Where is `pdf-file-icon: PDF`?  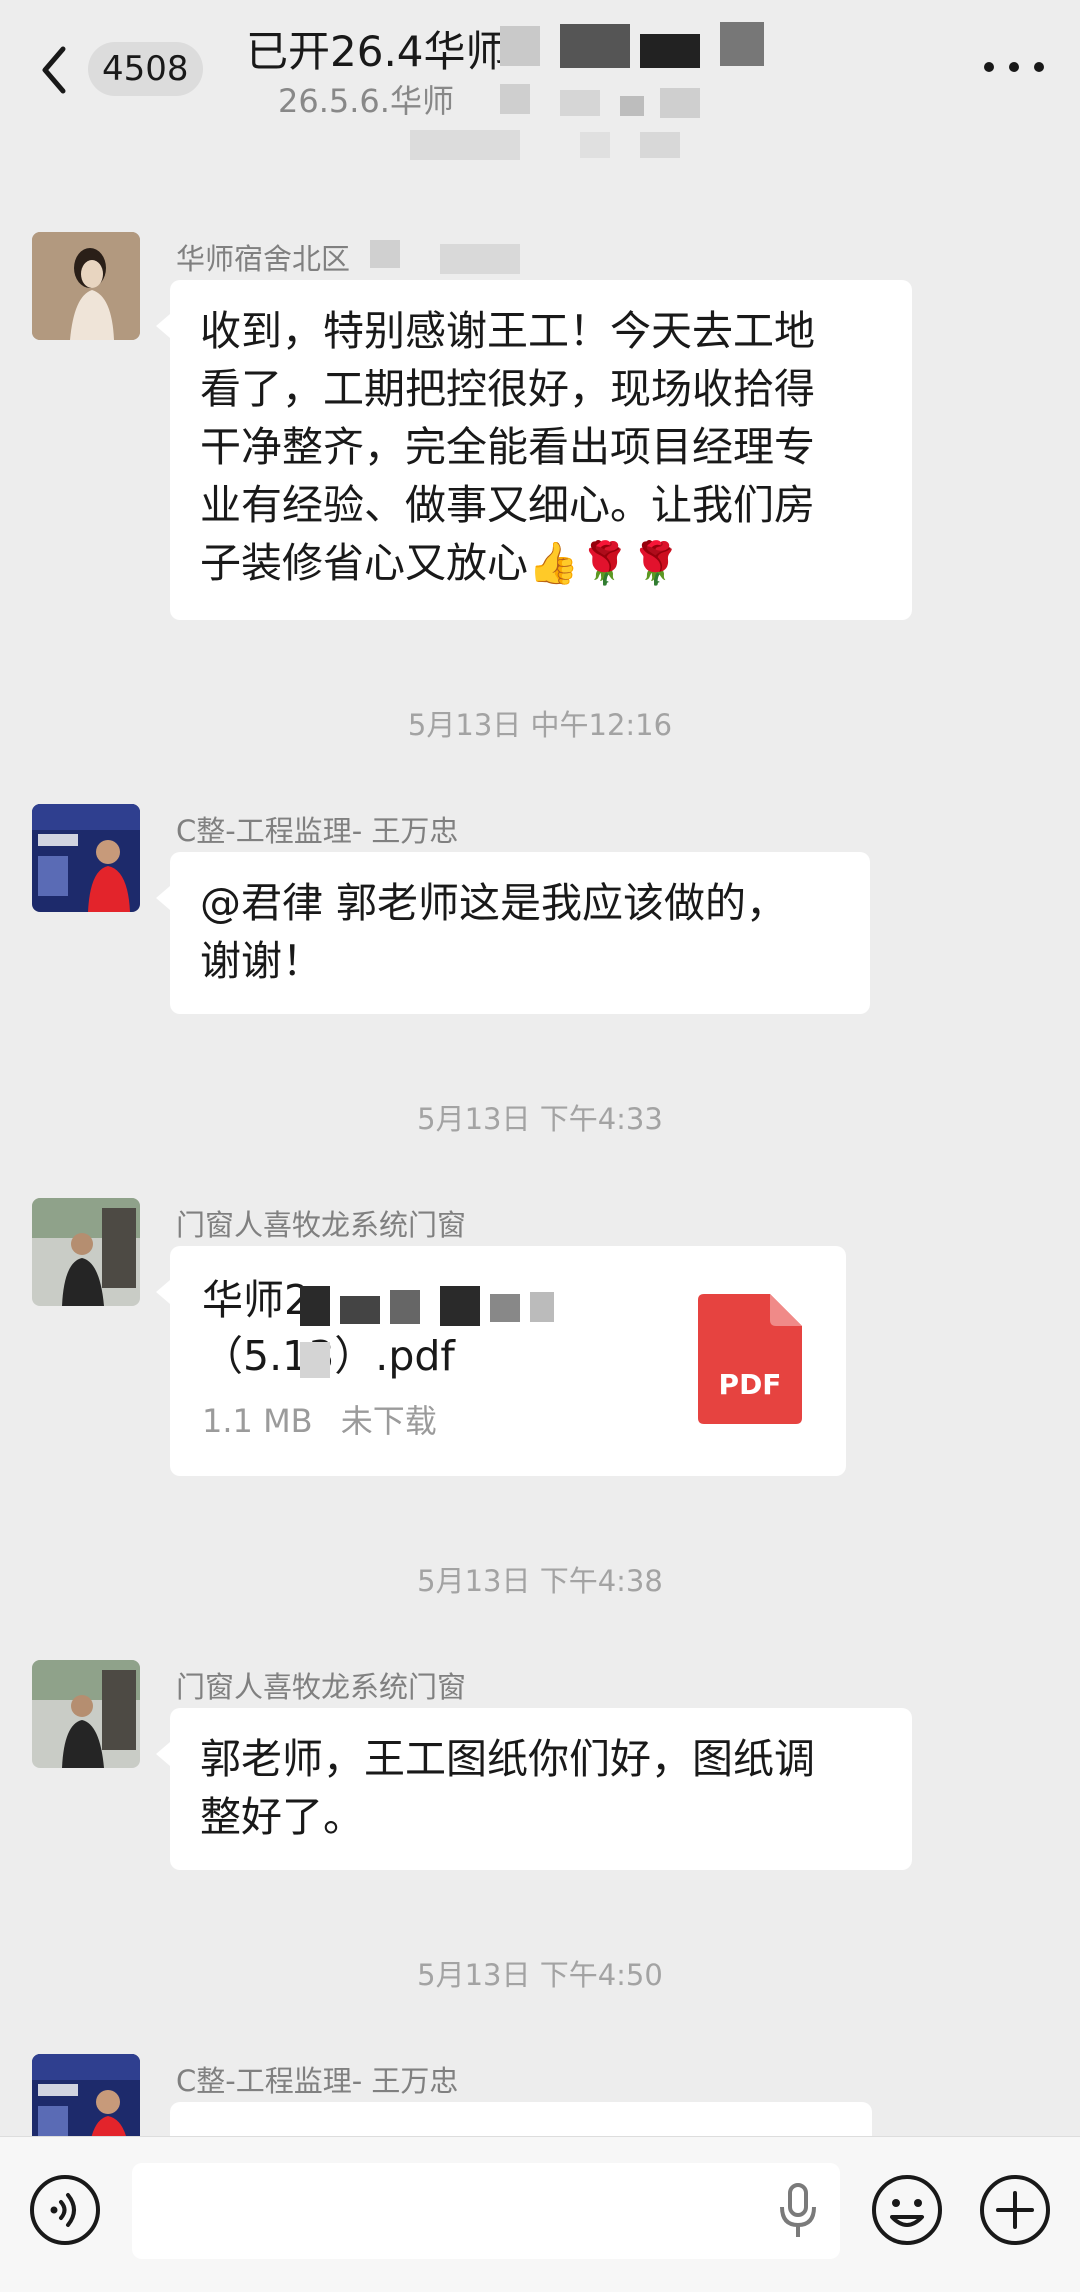
pdf-file-icon: PDF is located at coordinates (750, 1359).